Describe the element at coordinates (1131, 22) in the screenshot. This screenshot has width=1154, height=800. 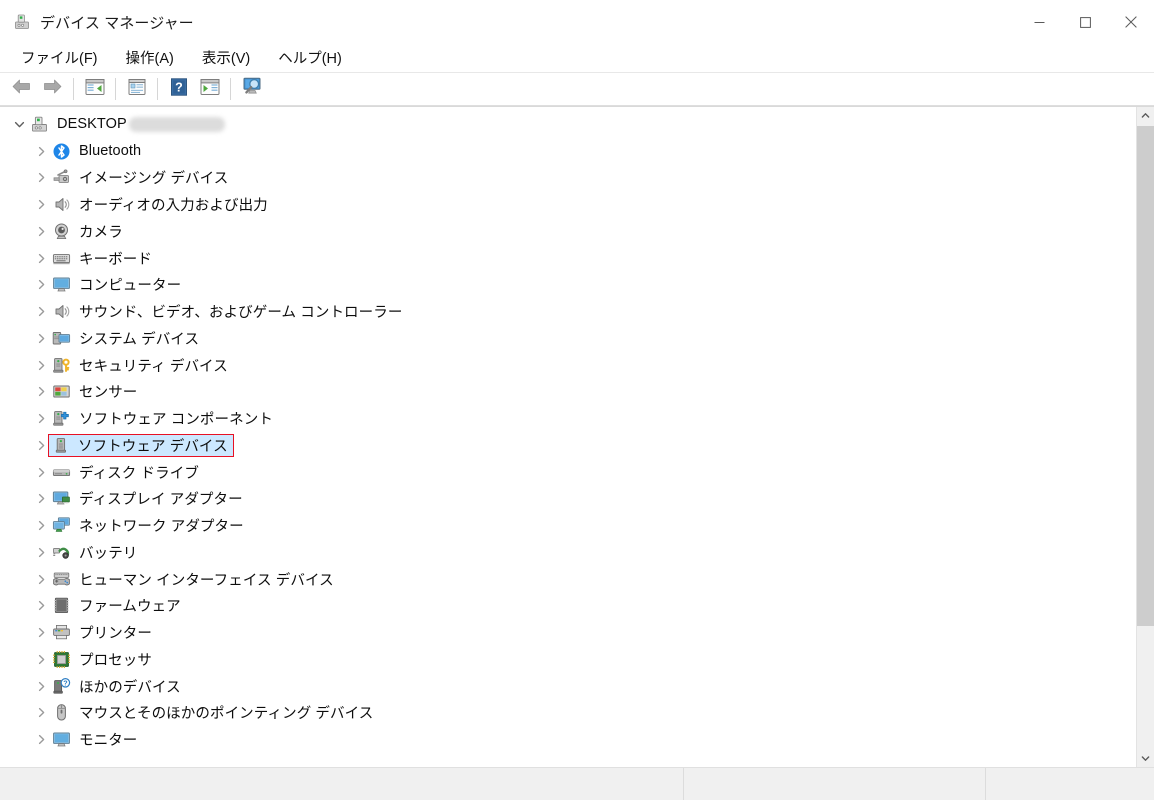
I see `close-button` at that location.